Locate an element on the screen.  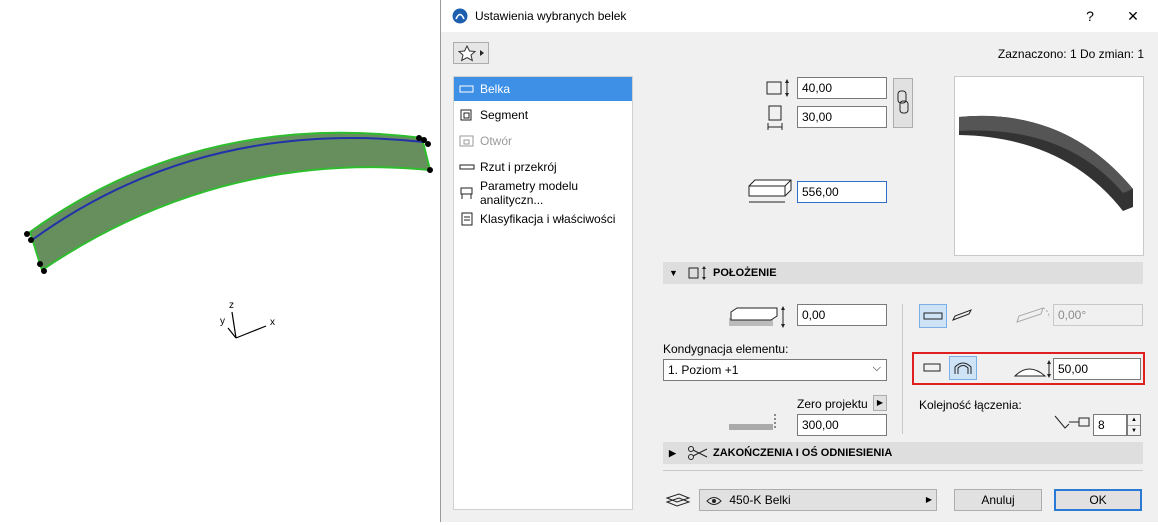
section-positioning-header: ▼ POŁOŻENIE is located at coordinates (903, 273).